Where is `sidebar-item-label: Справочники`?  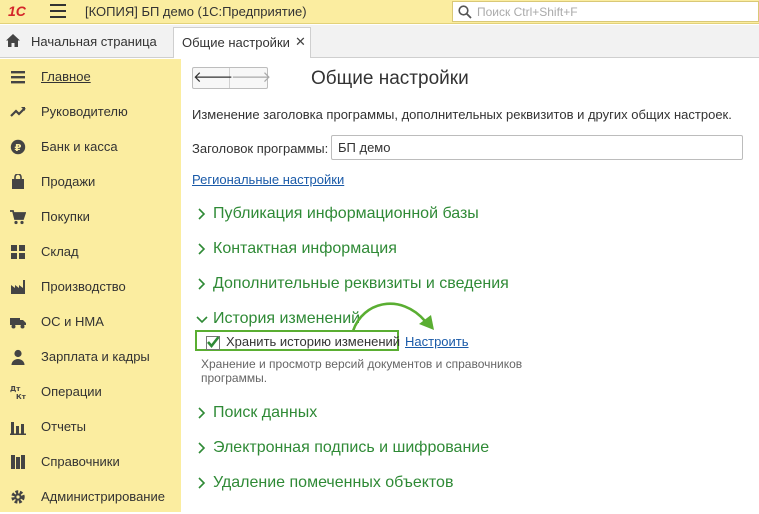
sidebar-item-label: Справочники is located at coordinates (80, 461).